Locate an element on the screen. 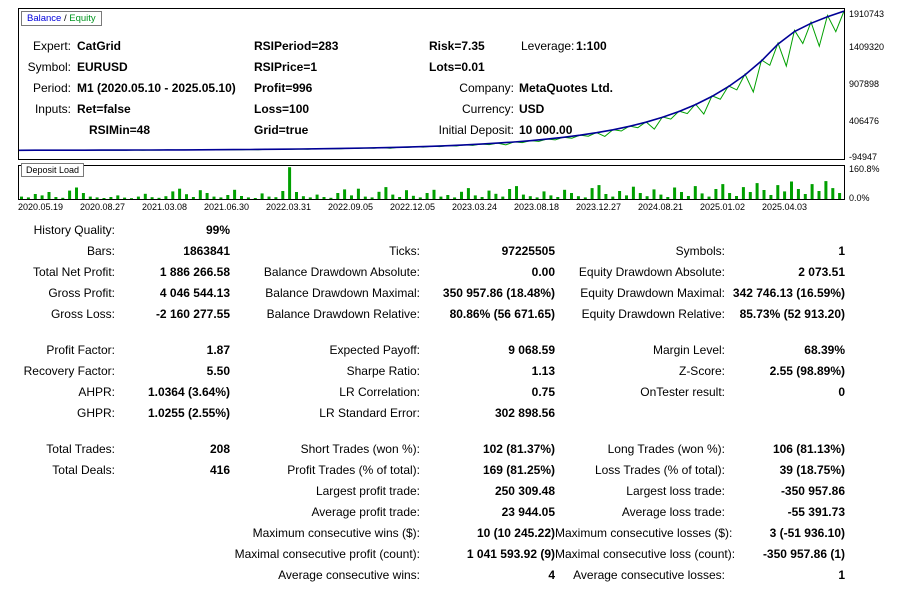 This screenshot has height=600, width=900. deposit-load-title: Deposit Load is located at coordinates (53, 170).